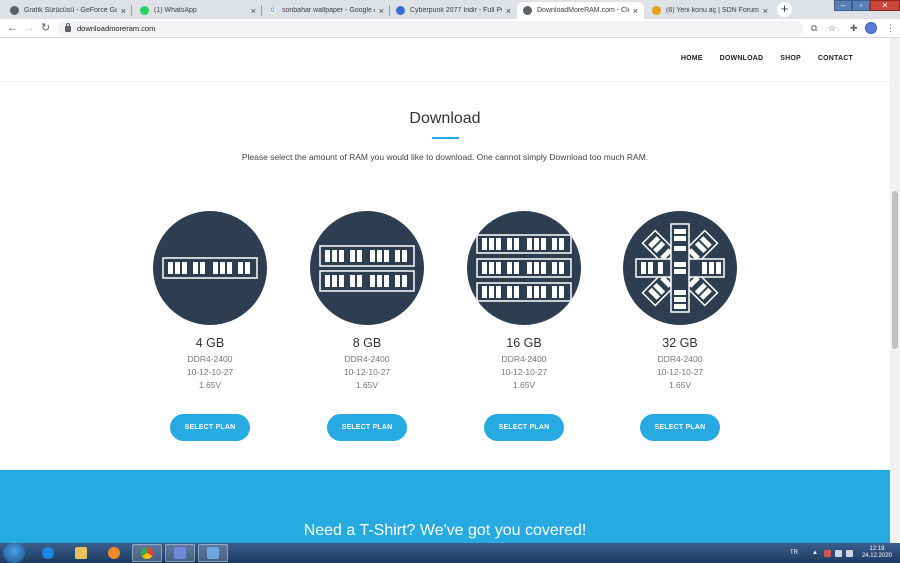 The width and height of the screenshot is (900, 563). I want to click on browser-tab: (6) Yeni konu aç | SDN Forum ×, so click(710, 10).